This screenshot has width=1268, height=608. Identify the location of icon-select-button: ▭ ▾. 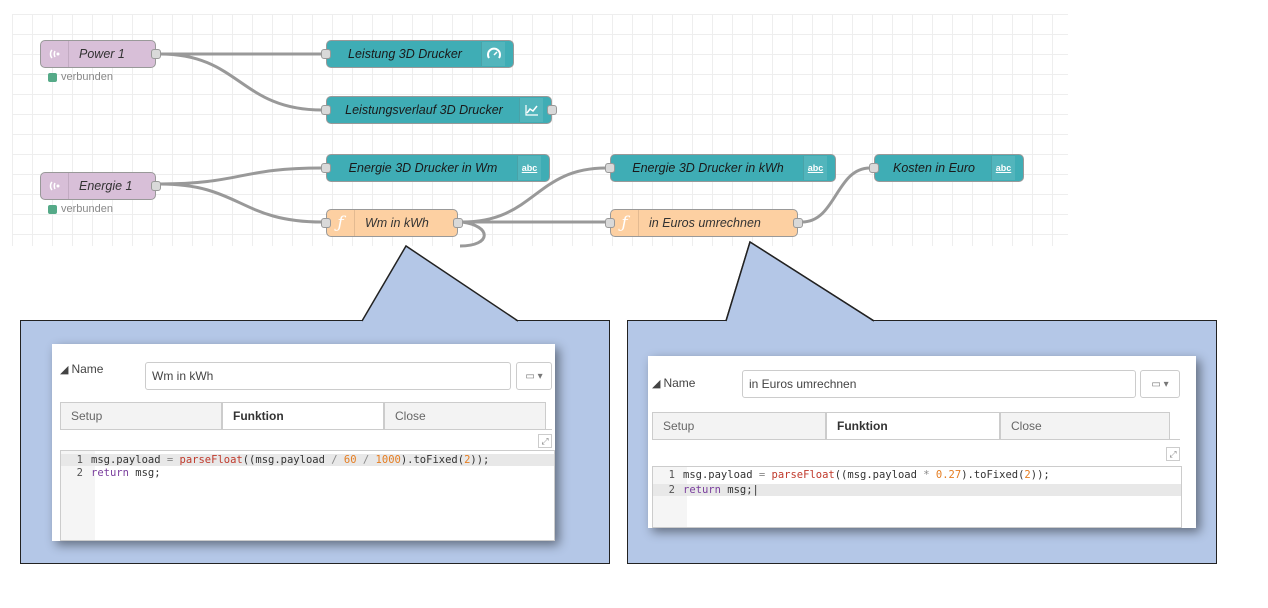
(1160, 384).